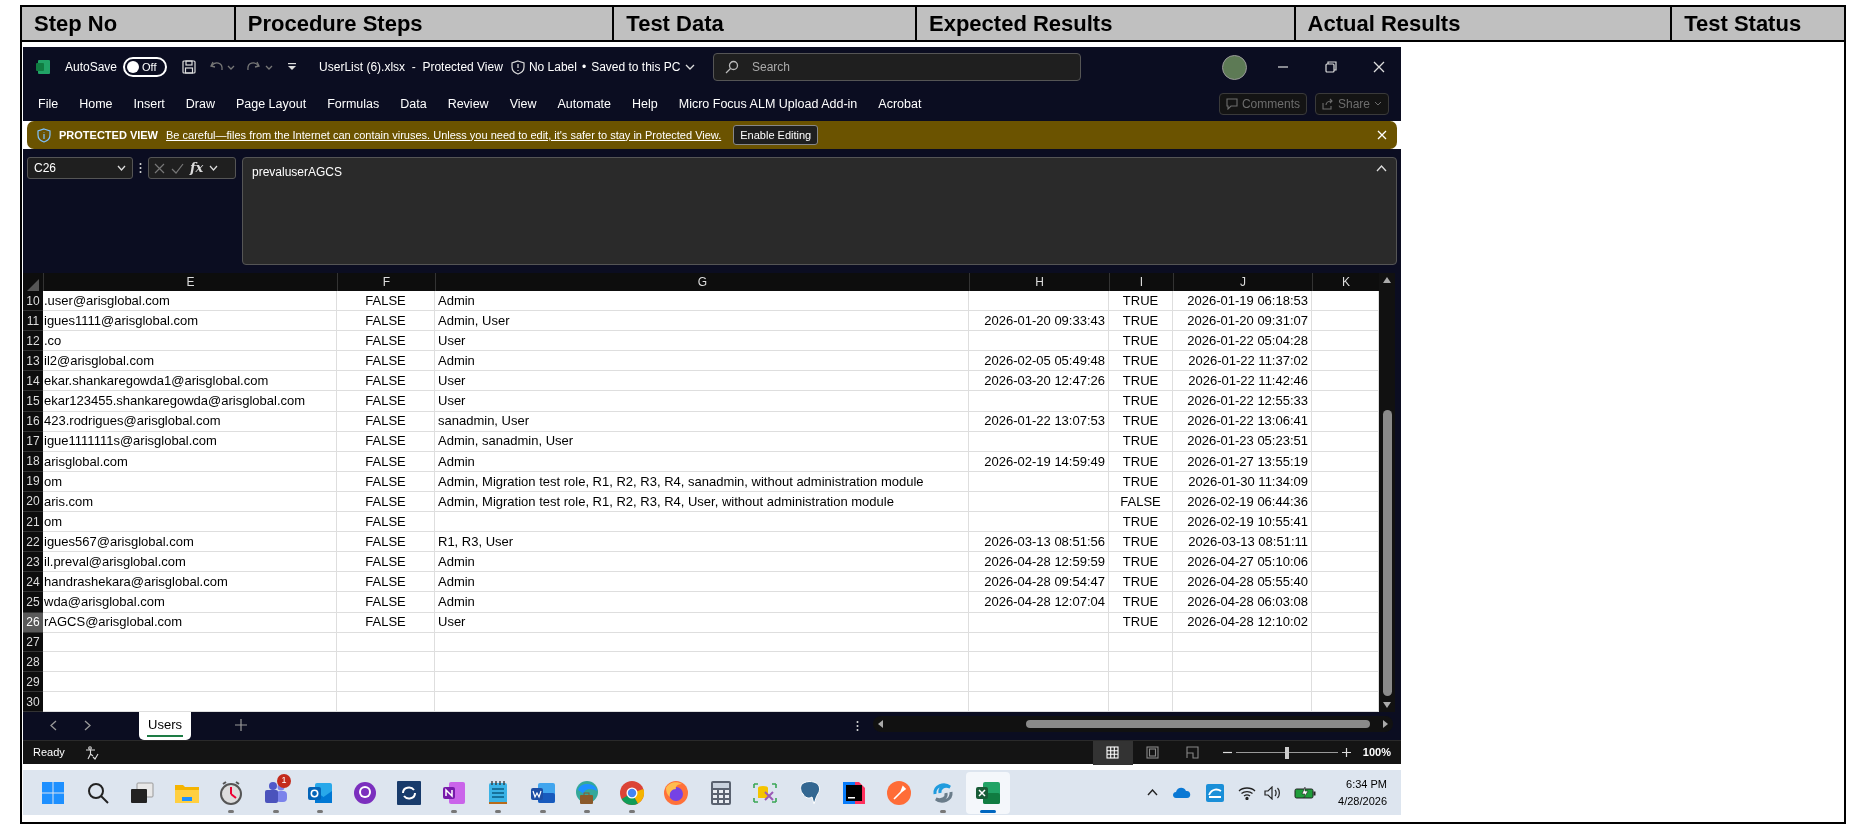  What do you see at coordinates (149, 104) in the screenshot?
I see `ribbon-tab: Insert` at bounding box center [149, 104].